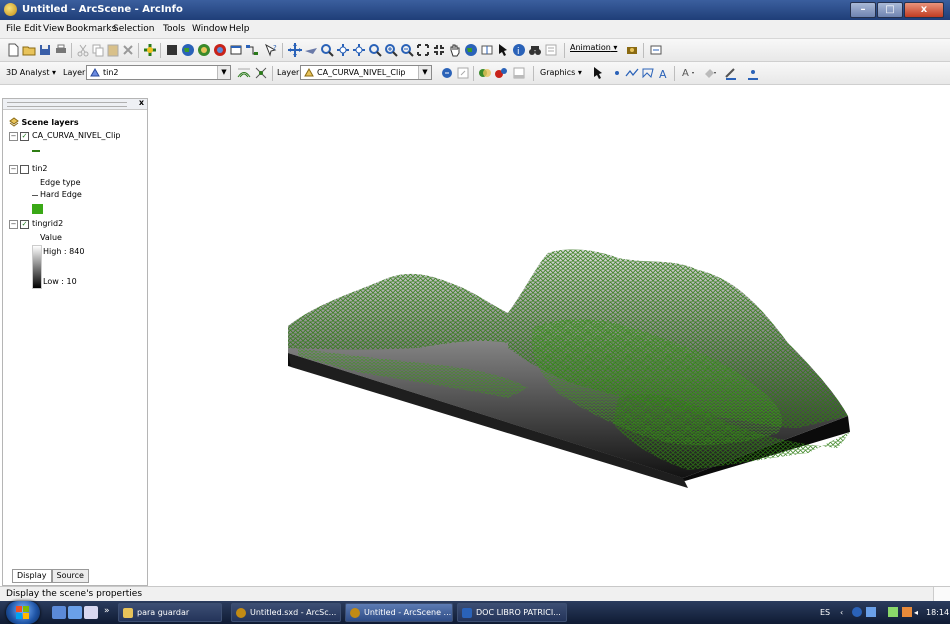  I want to click on command-line-icon, so click(220, 50).